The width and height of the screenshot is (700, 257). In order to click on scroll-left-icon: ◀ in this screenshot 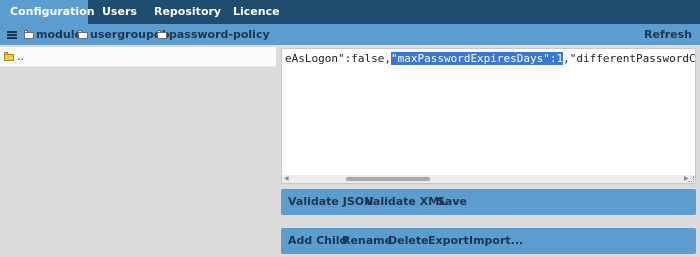, I will do `click(287, 179)`.